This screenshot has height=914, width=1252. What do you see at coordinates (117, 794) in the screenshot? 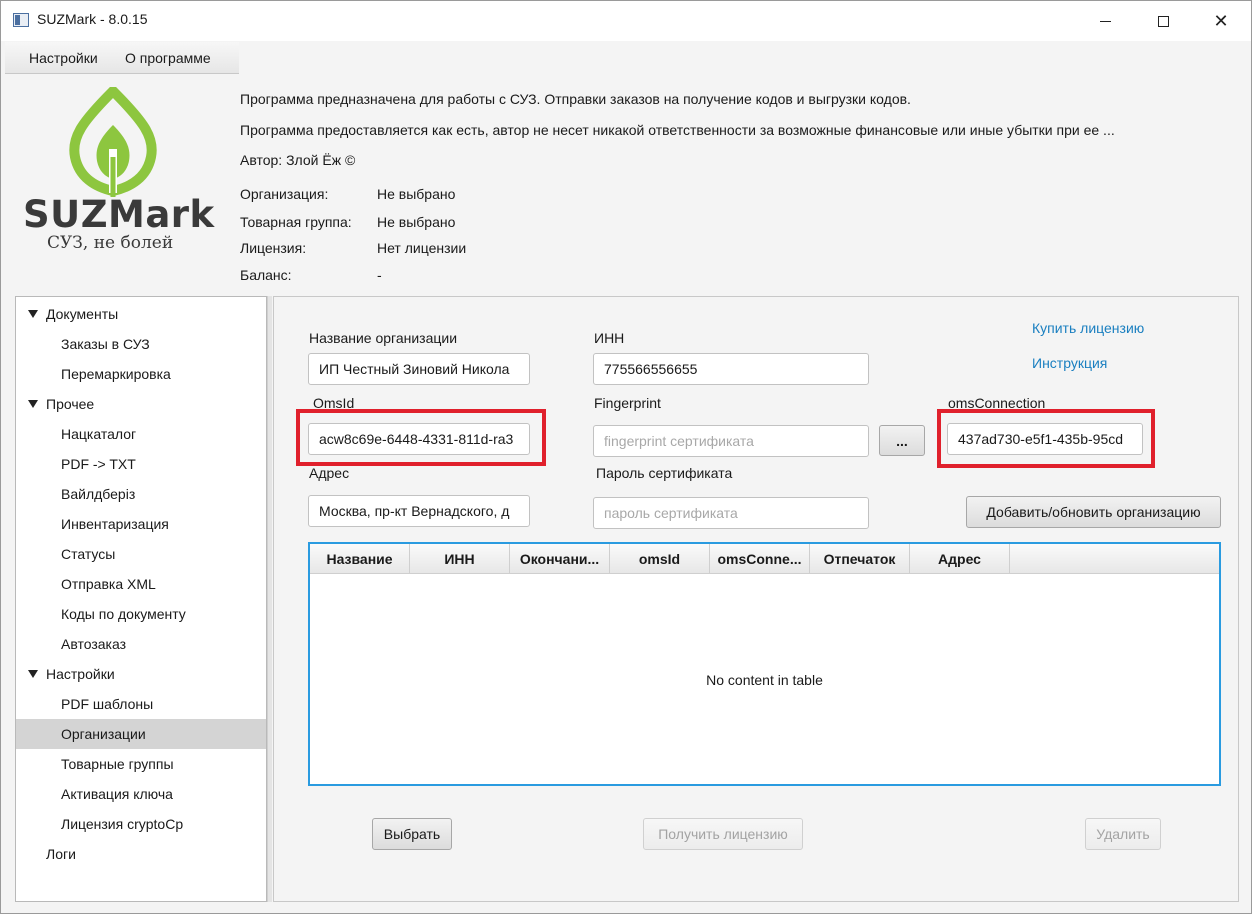
I see `tree-item-label: Активация ключа` at bounding box center [117, 794].